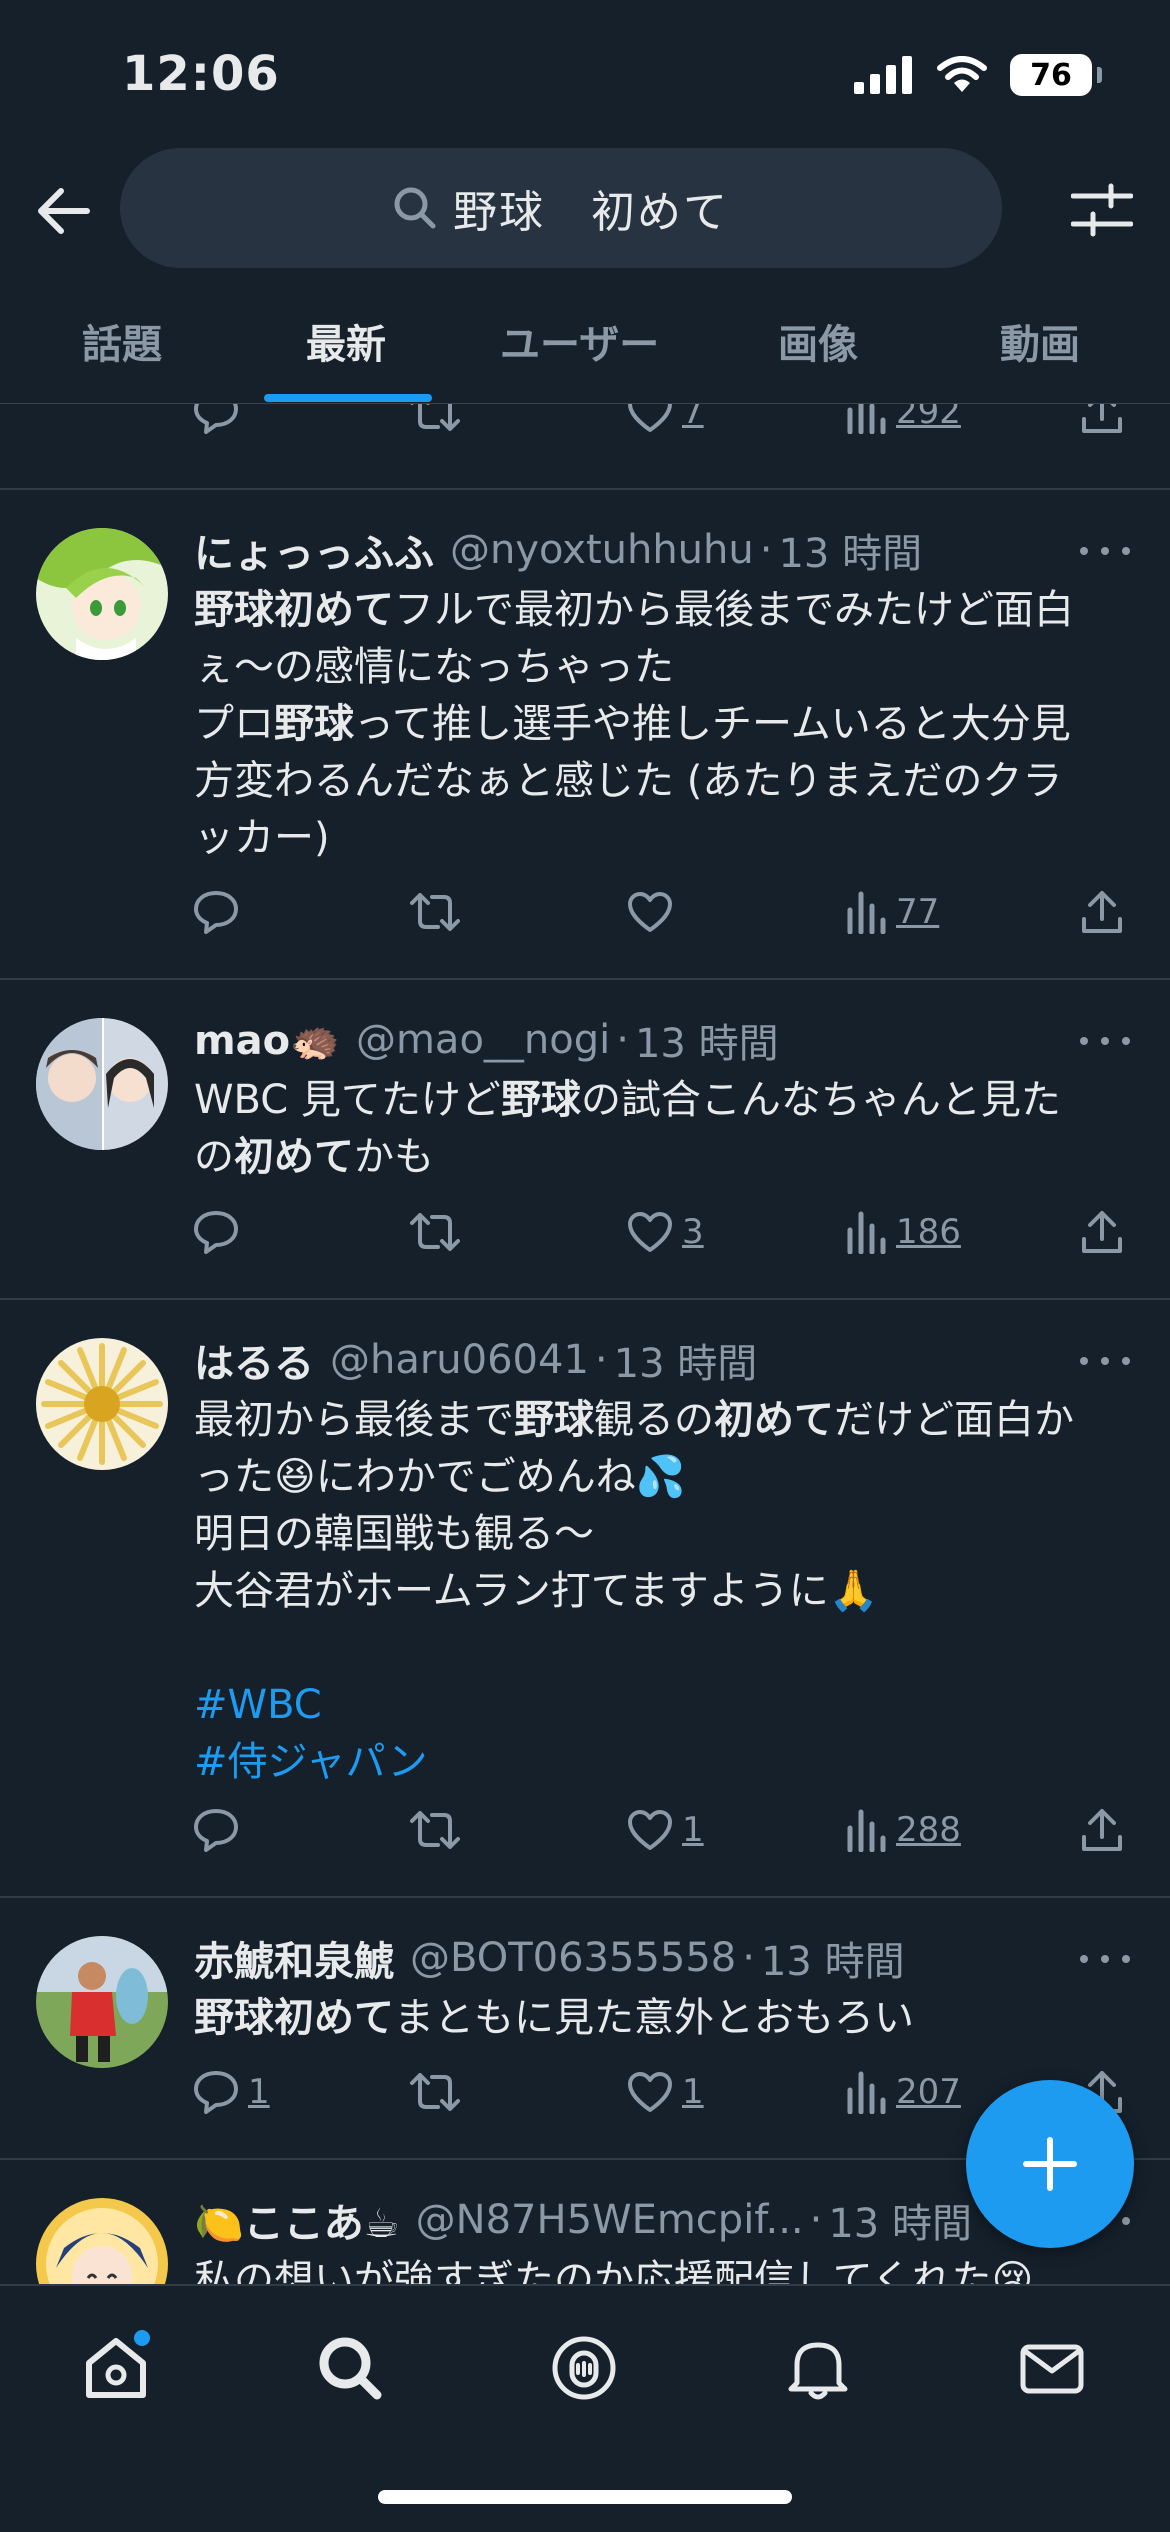 This screenshot has width=1170, height=2532. What do you see at coordinates (818, 2368) in the screenshot?
I see `nav-notifications` at bounding box center [818, 2368].